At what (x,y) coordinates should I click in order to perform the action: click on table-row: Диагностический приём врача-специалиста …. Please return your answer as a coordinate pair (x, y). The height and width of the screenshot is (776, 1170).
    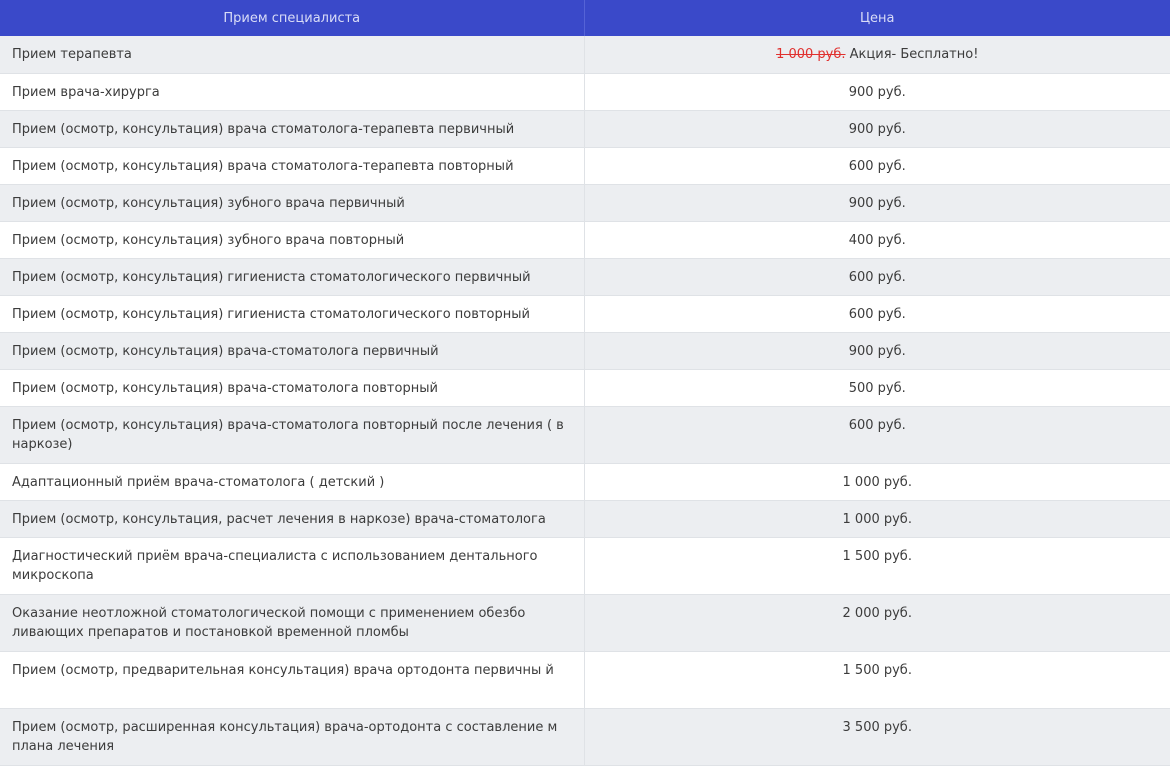
    Looking at the image, I should click on (585, 566).